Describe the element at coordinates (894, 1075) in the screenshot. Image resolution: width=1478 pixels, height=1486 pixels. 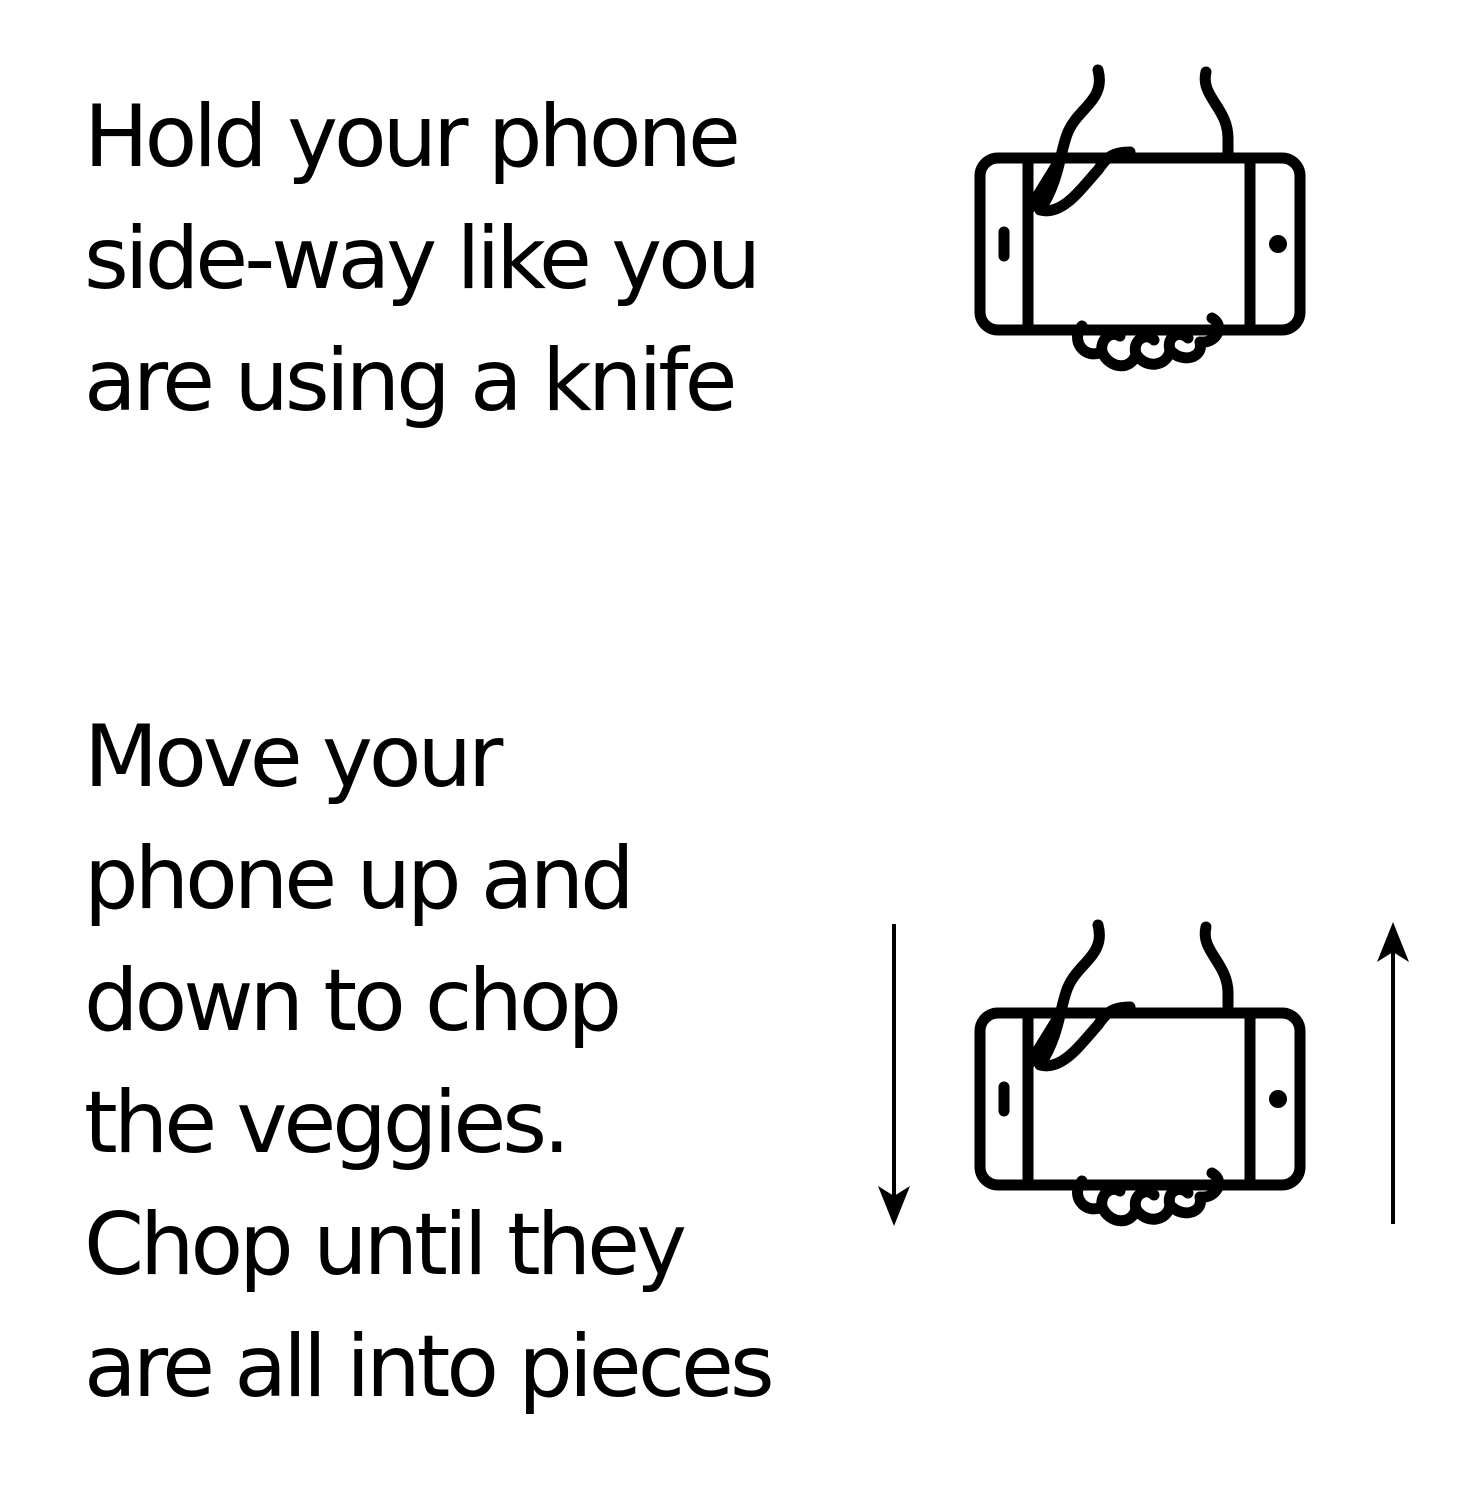
I see `arrow-down-icon` at that location.